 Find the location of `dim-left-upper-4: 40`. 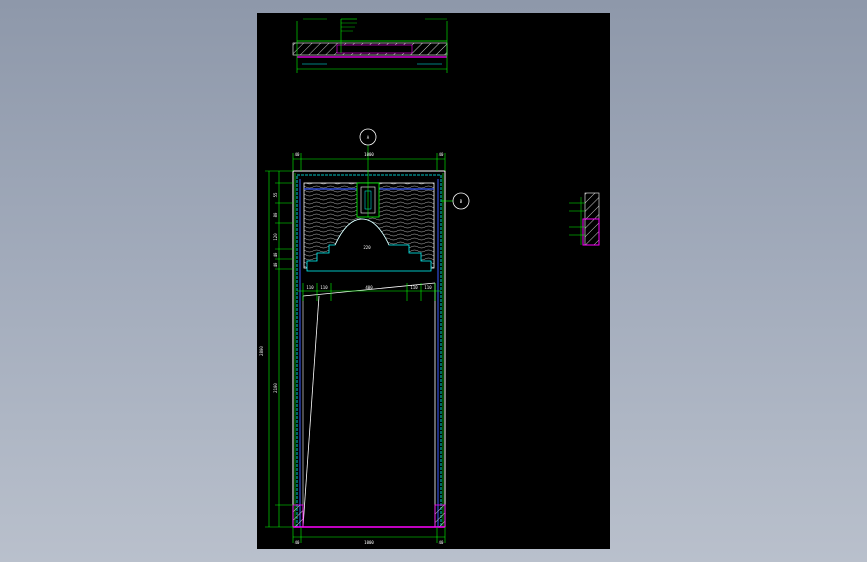

dim-left-upper-4: 40 is located at coordinates (275, 254).